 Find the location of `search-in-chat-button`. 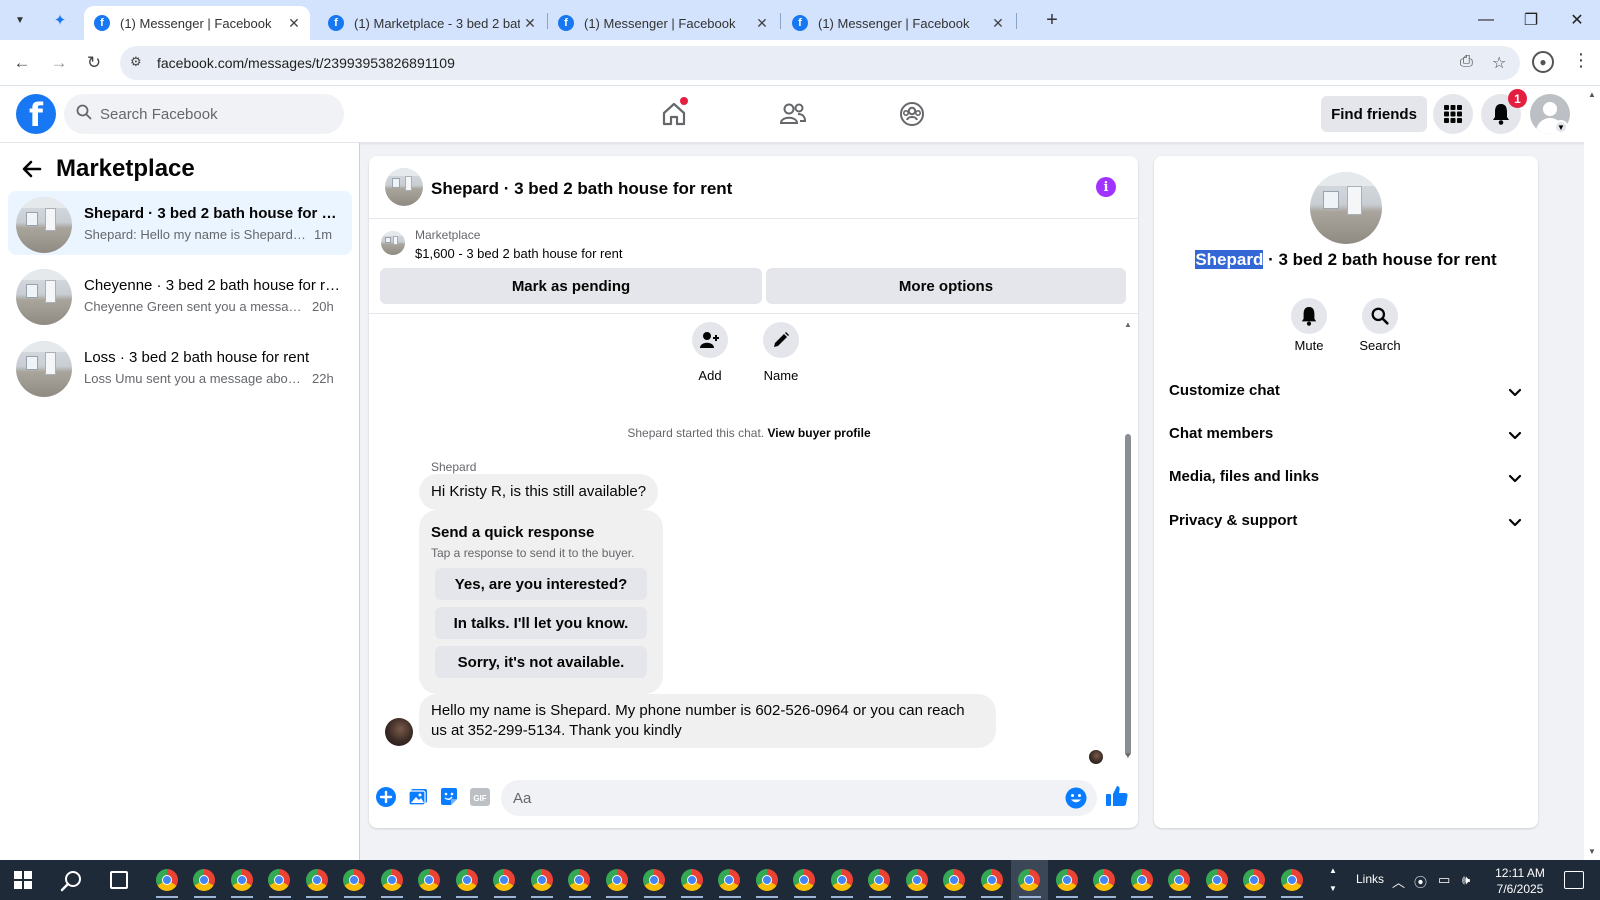

search-in-chat-button is located at coordinates (1380, 316).